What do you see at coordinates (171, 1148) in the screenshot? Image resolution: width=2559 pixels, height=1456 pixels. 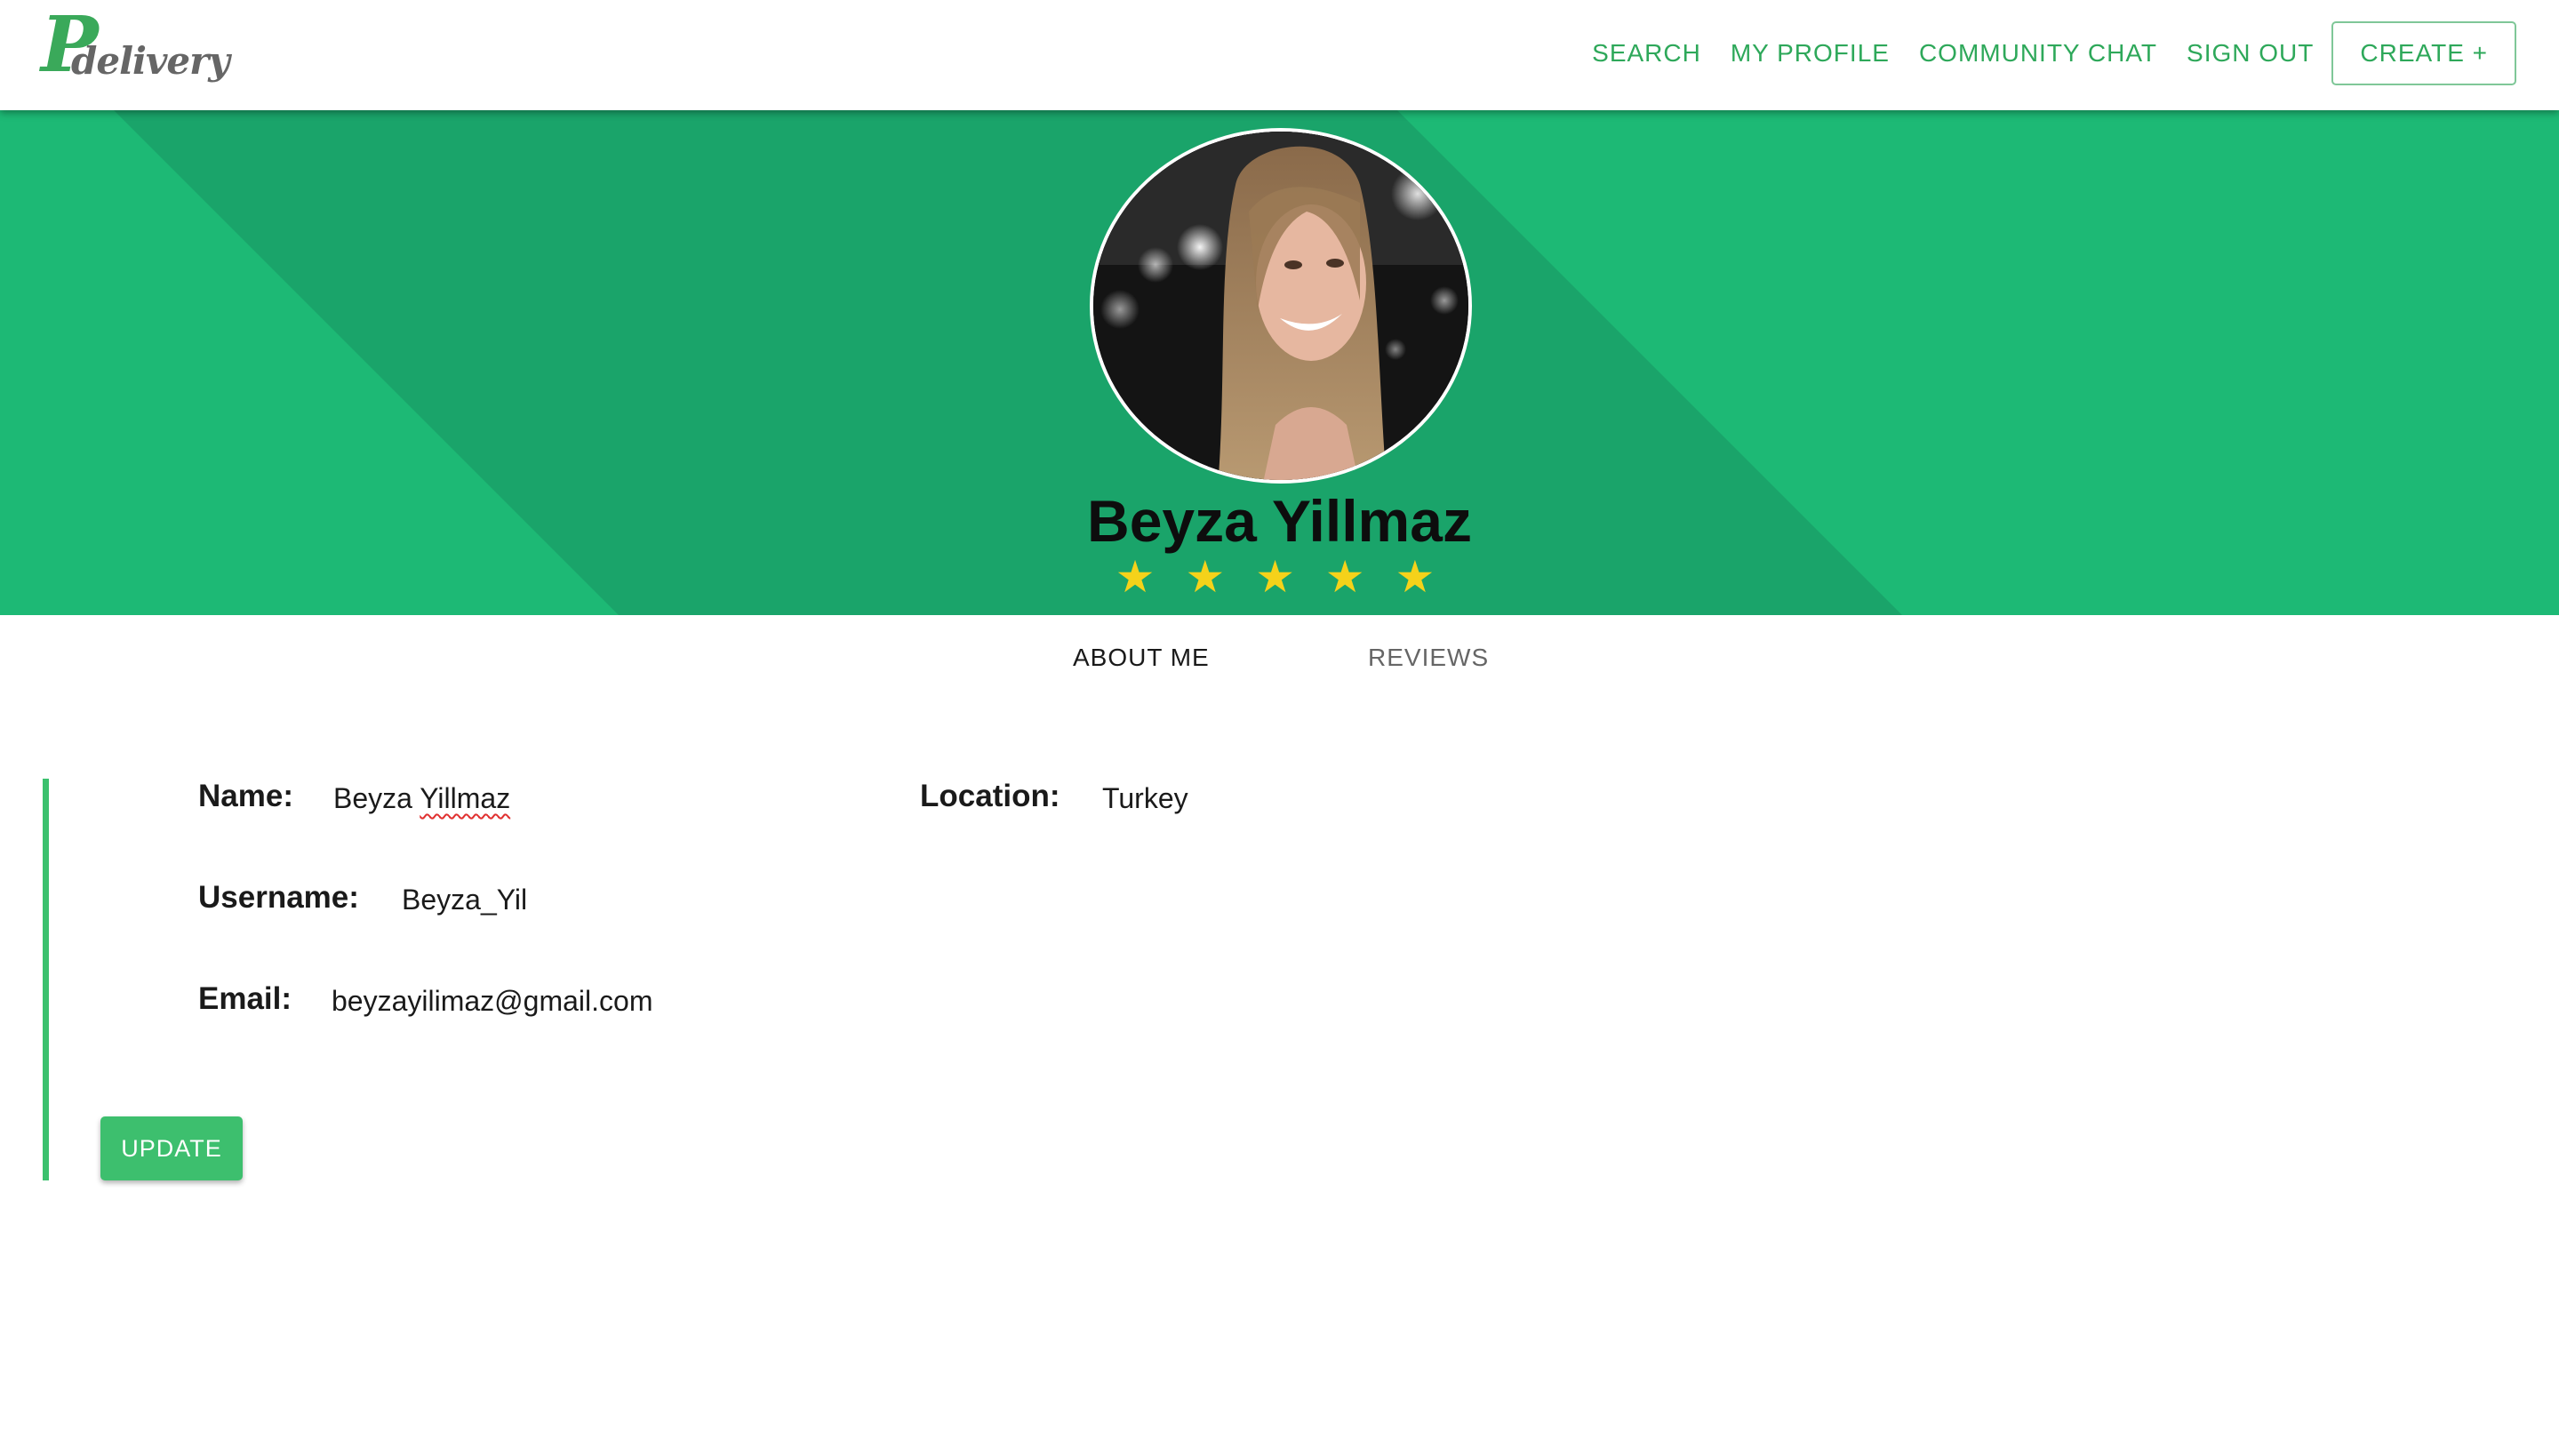 I see `update-button: UPDATE` at bounding box center [171, 1148].